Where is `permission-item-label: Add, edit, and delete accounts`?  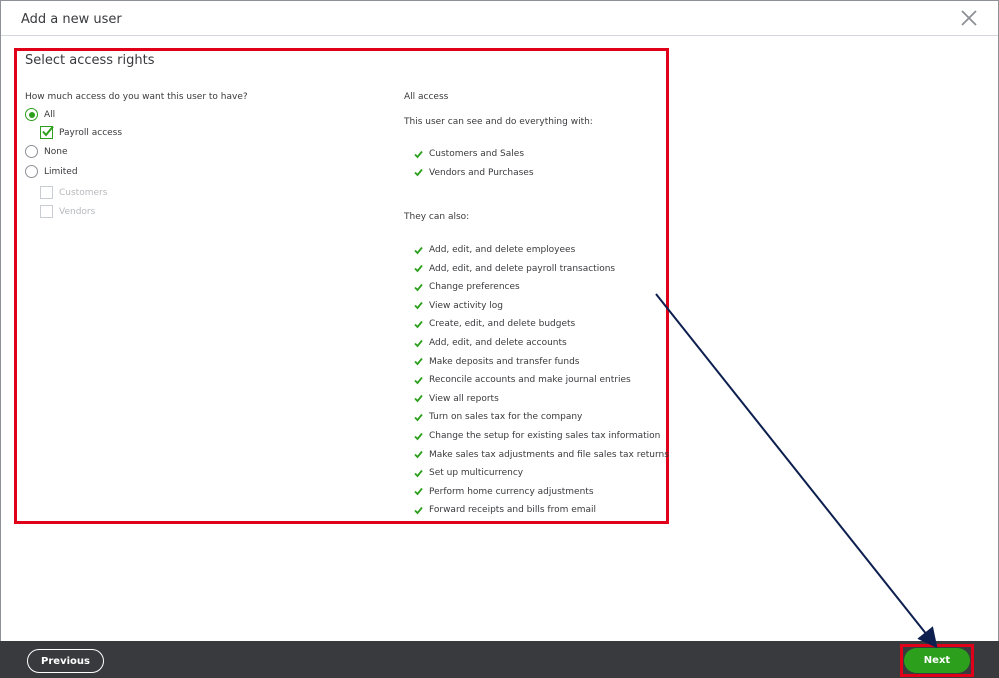
permission-item-label: Add, edit, and delete accounts is located at coordinates (498, 343).